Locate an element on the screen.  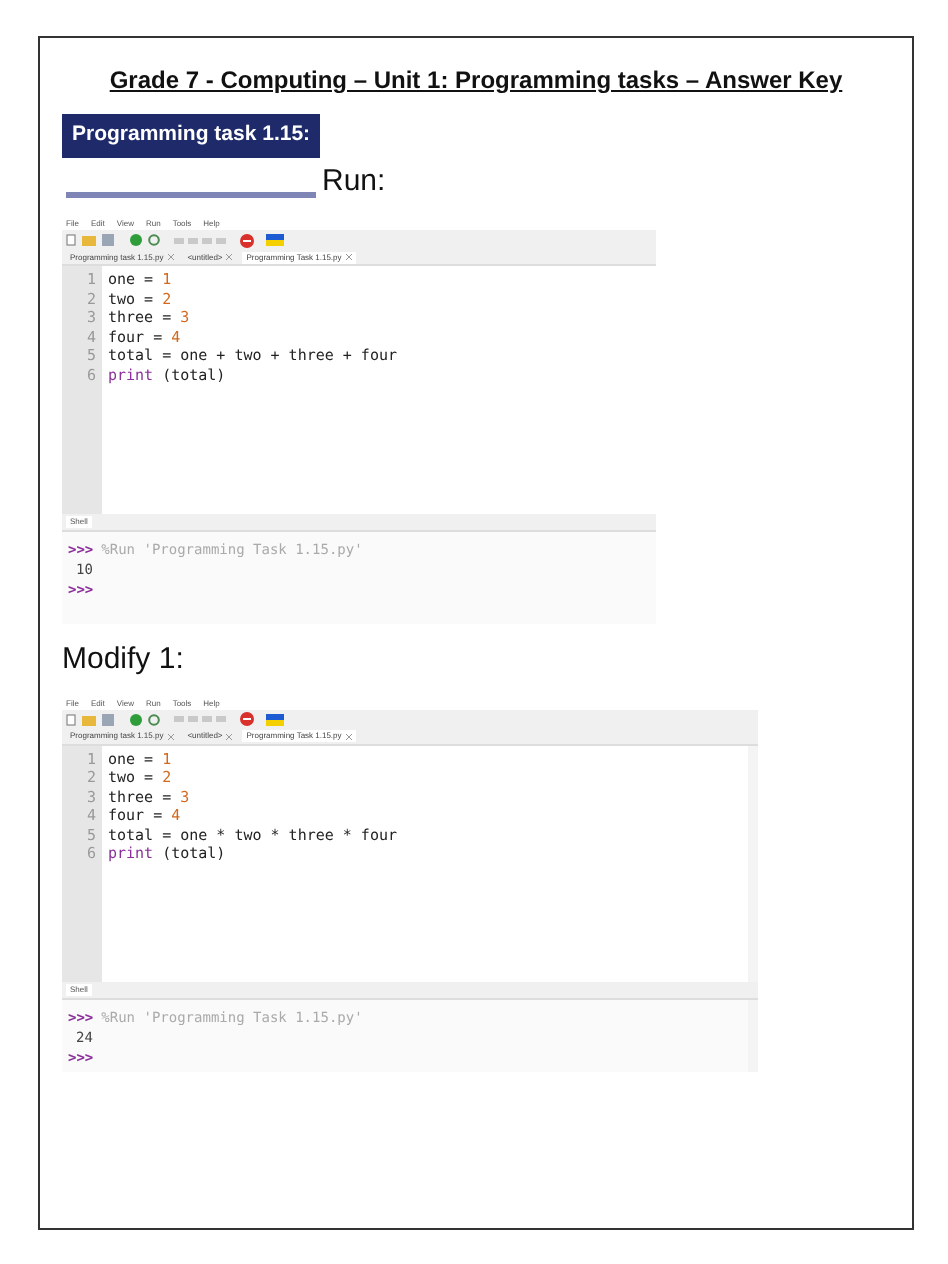
page-title: Grade 7 - Computing – Unit 1: Programming tasks – Answer Key is located at coordinates (476, 81).